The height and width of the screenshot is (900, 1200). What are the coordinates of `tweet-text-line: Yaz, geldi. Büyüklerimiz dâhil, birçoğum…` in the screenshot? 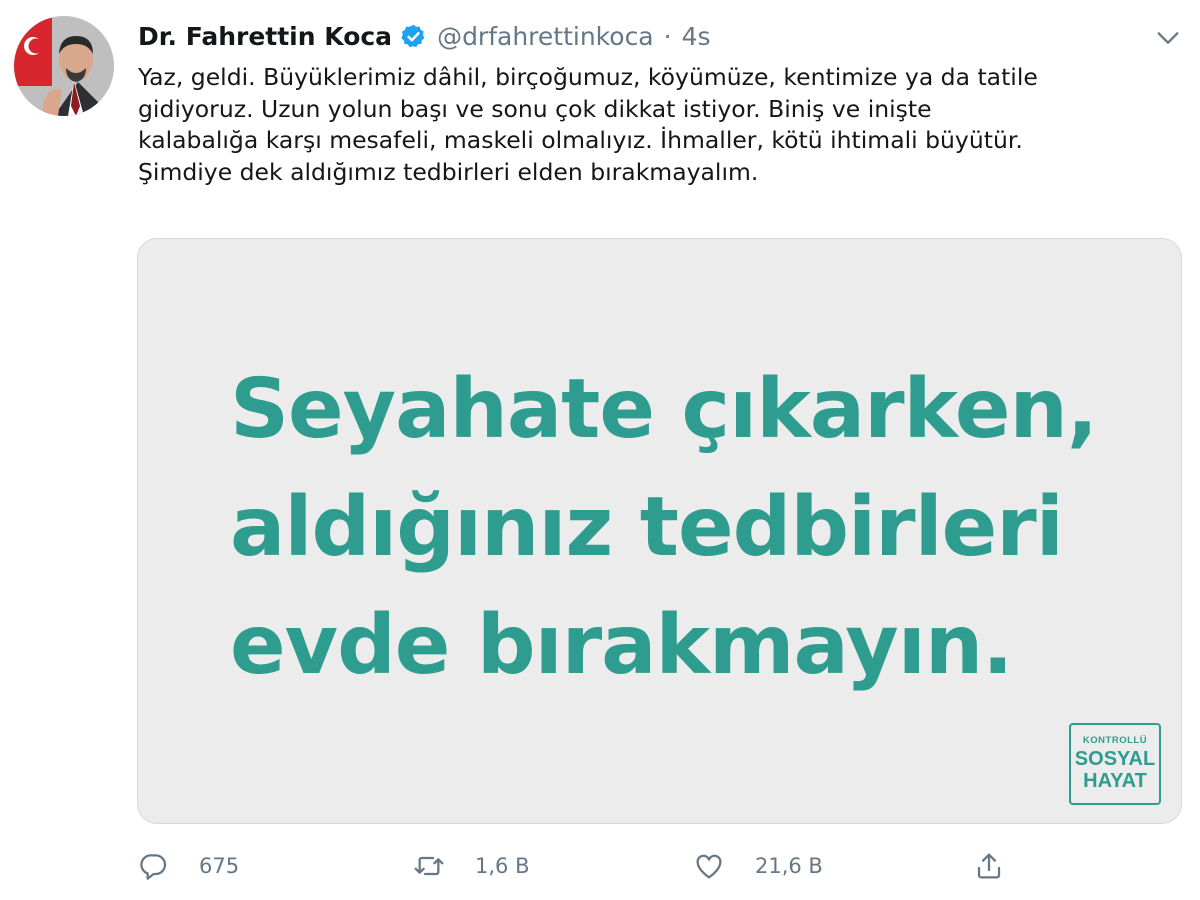 It's located at (588, 77).